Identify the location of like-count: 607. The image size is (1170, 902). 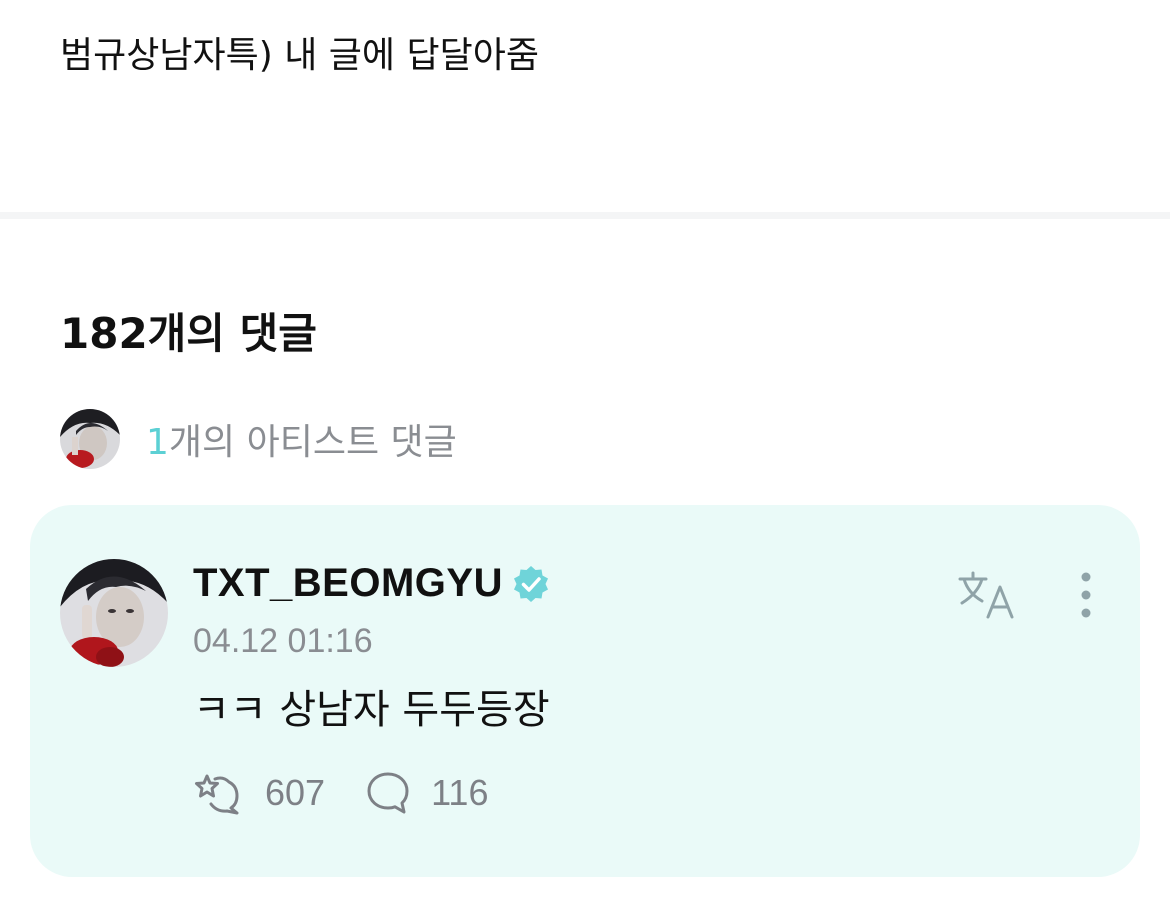
(295, 792).